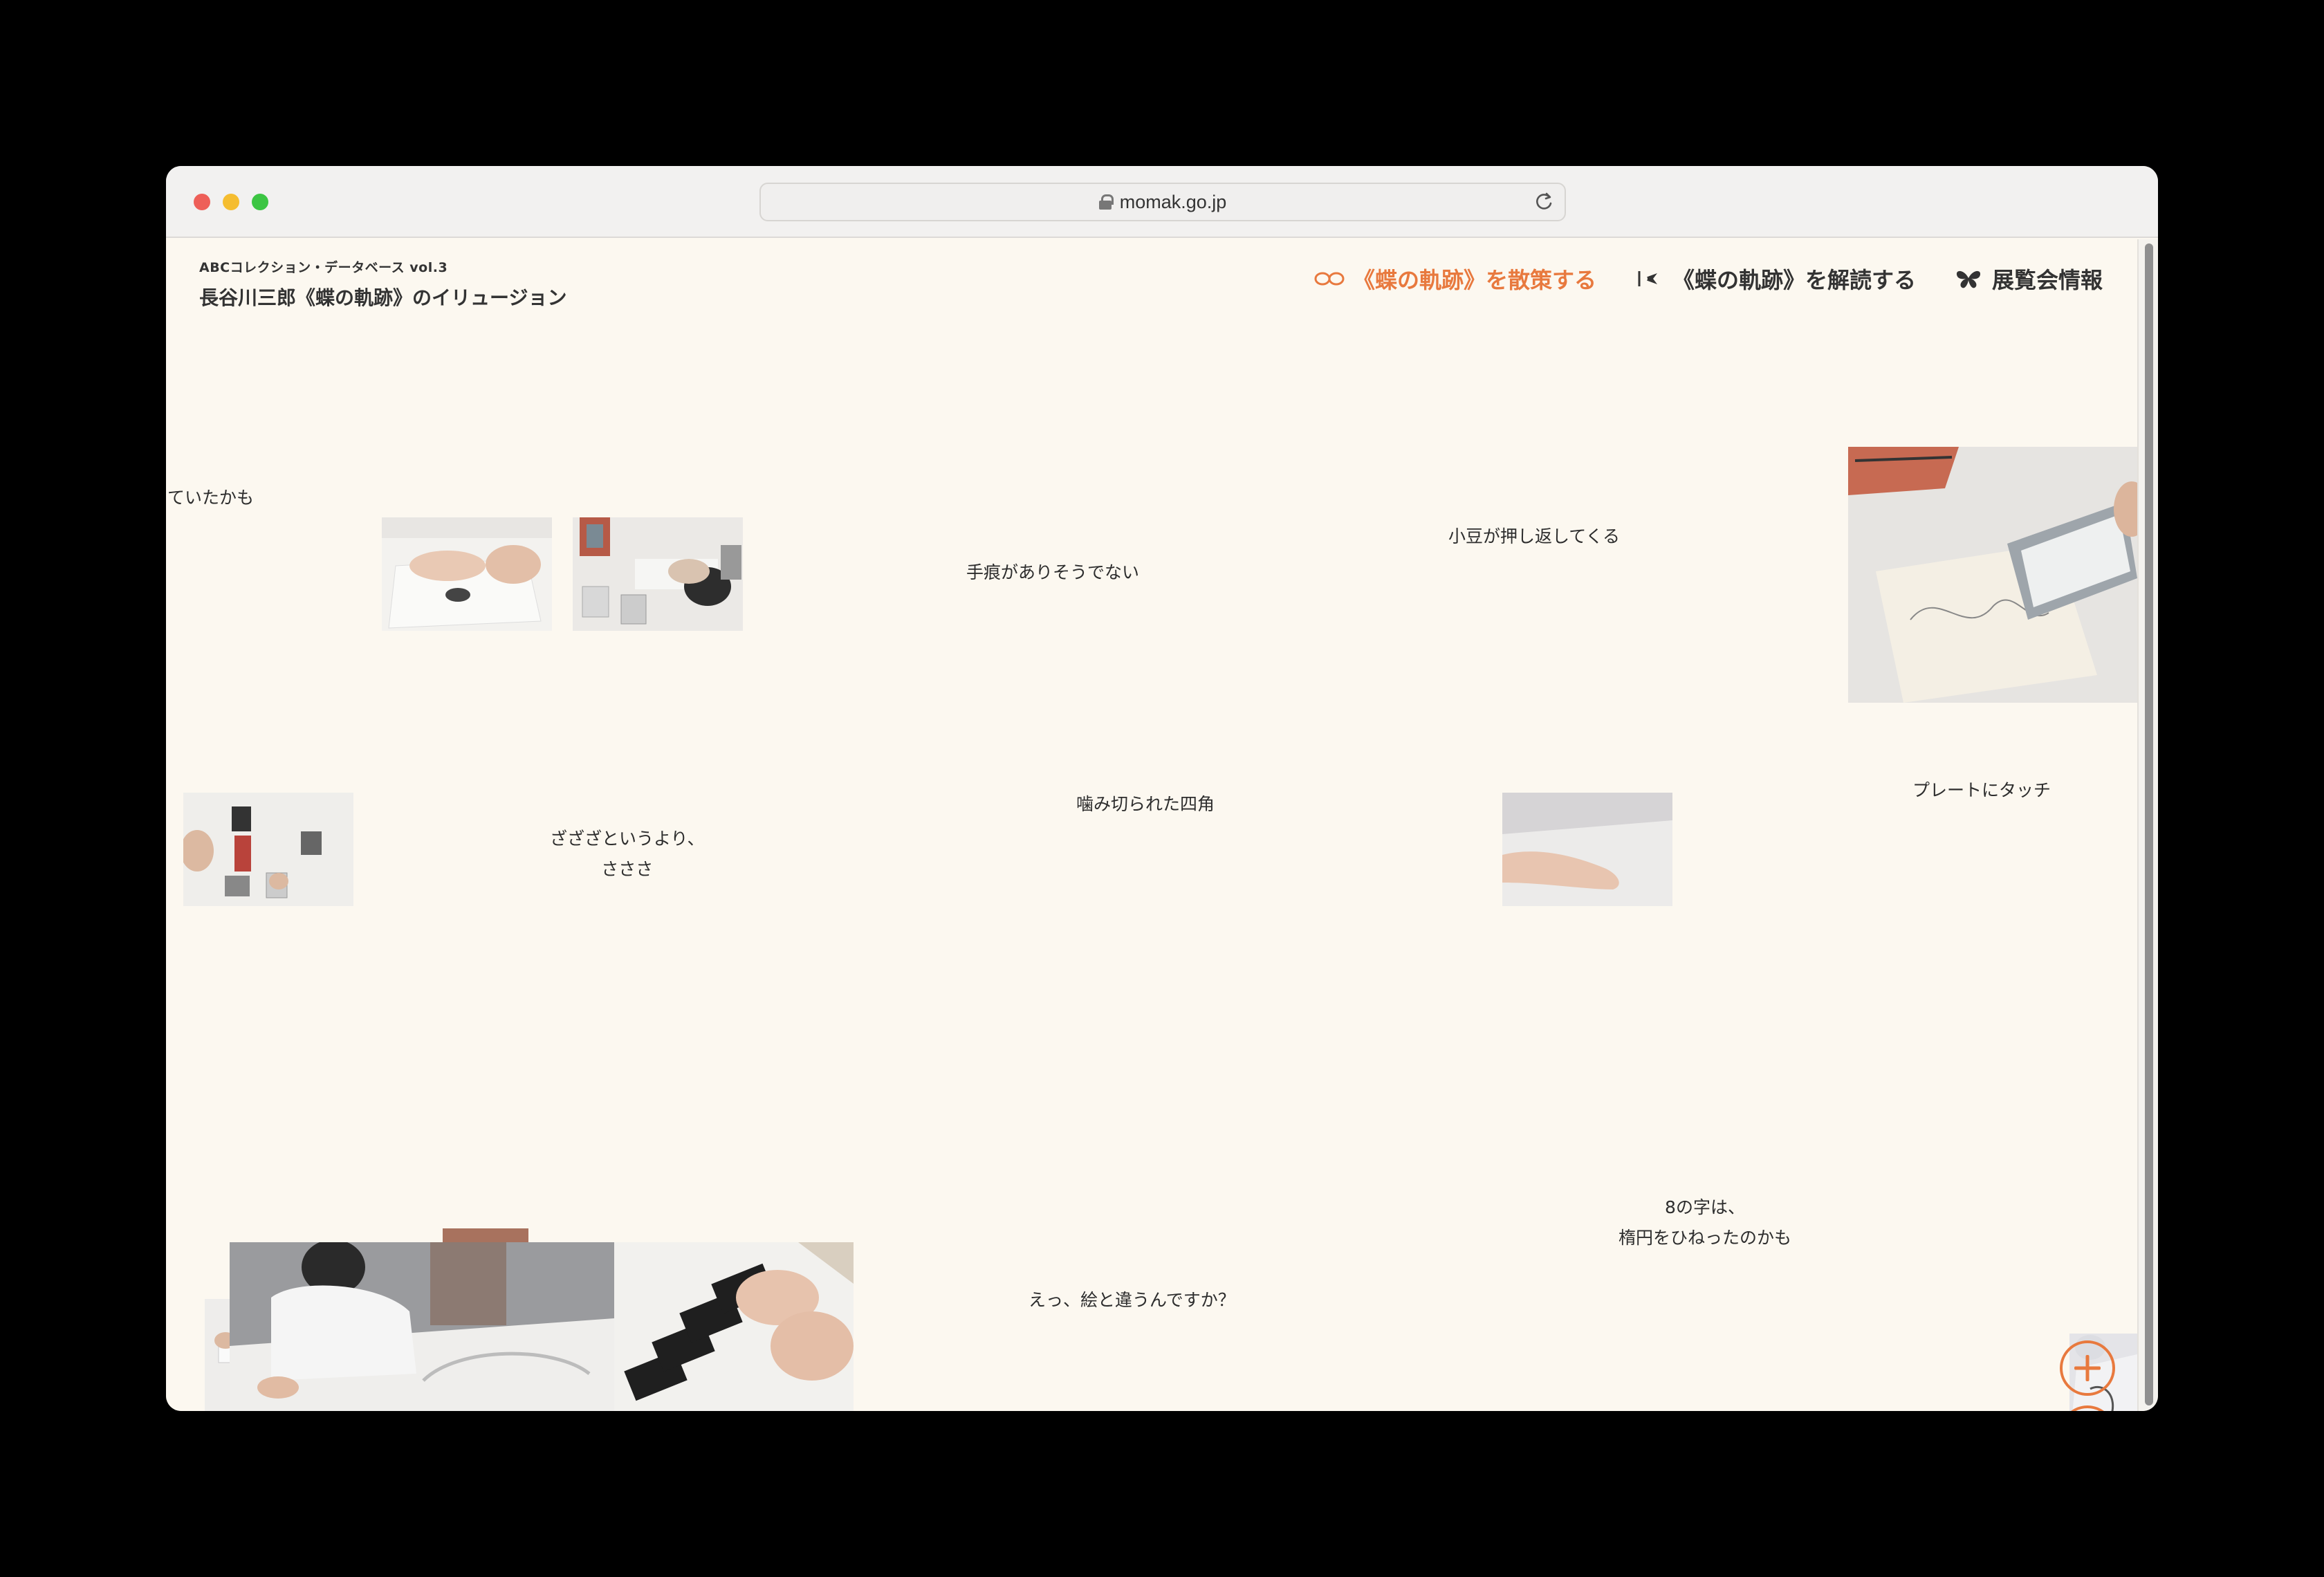 This screenshot has height=1577, width=2324. Describe the element at coordinates (231, 202) in the screenshot. I see `minimize-window-button` at that location.